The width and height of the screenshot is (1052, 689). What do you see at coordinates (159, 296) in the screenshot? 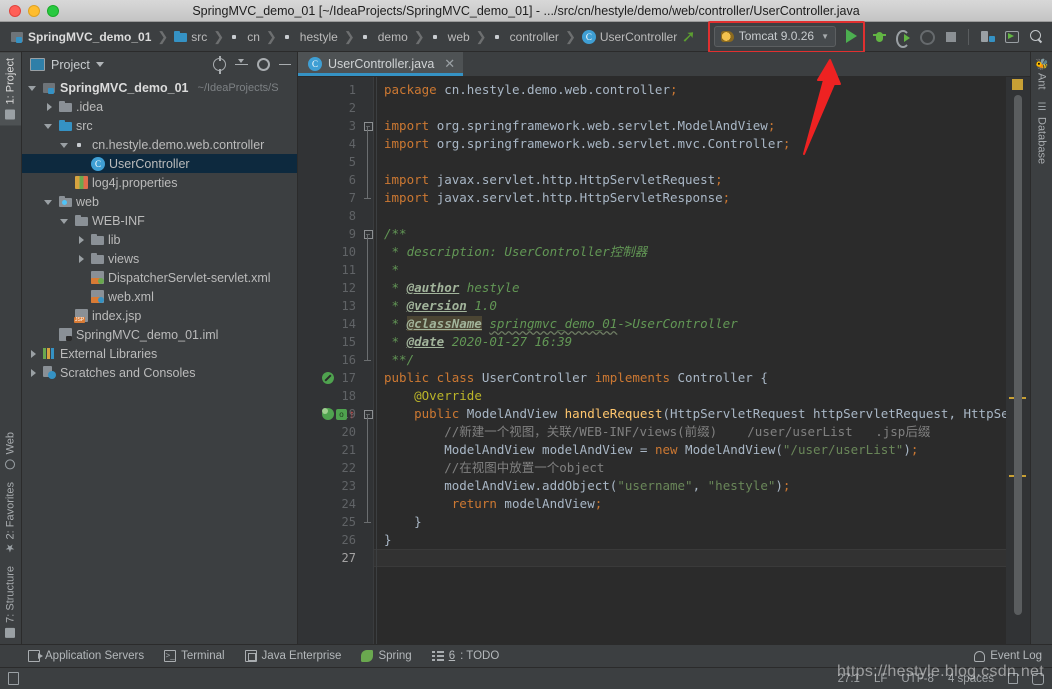
I see `tree-node-web-xml: web.xml` at bounding box center [159, 296].